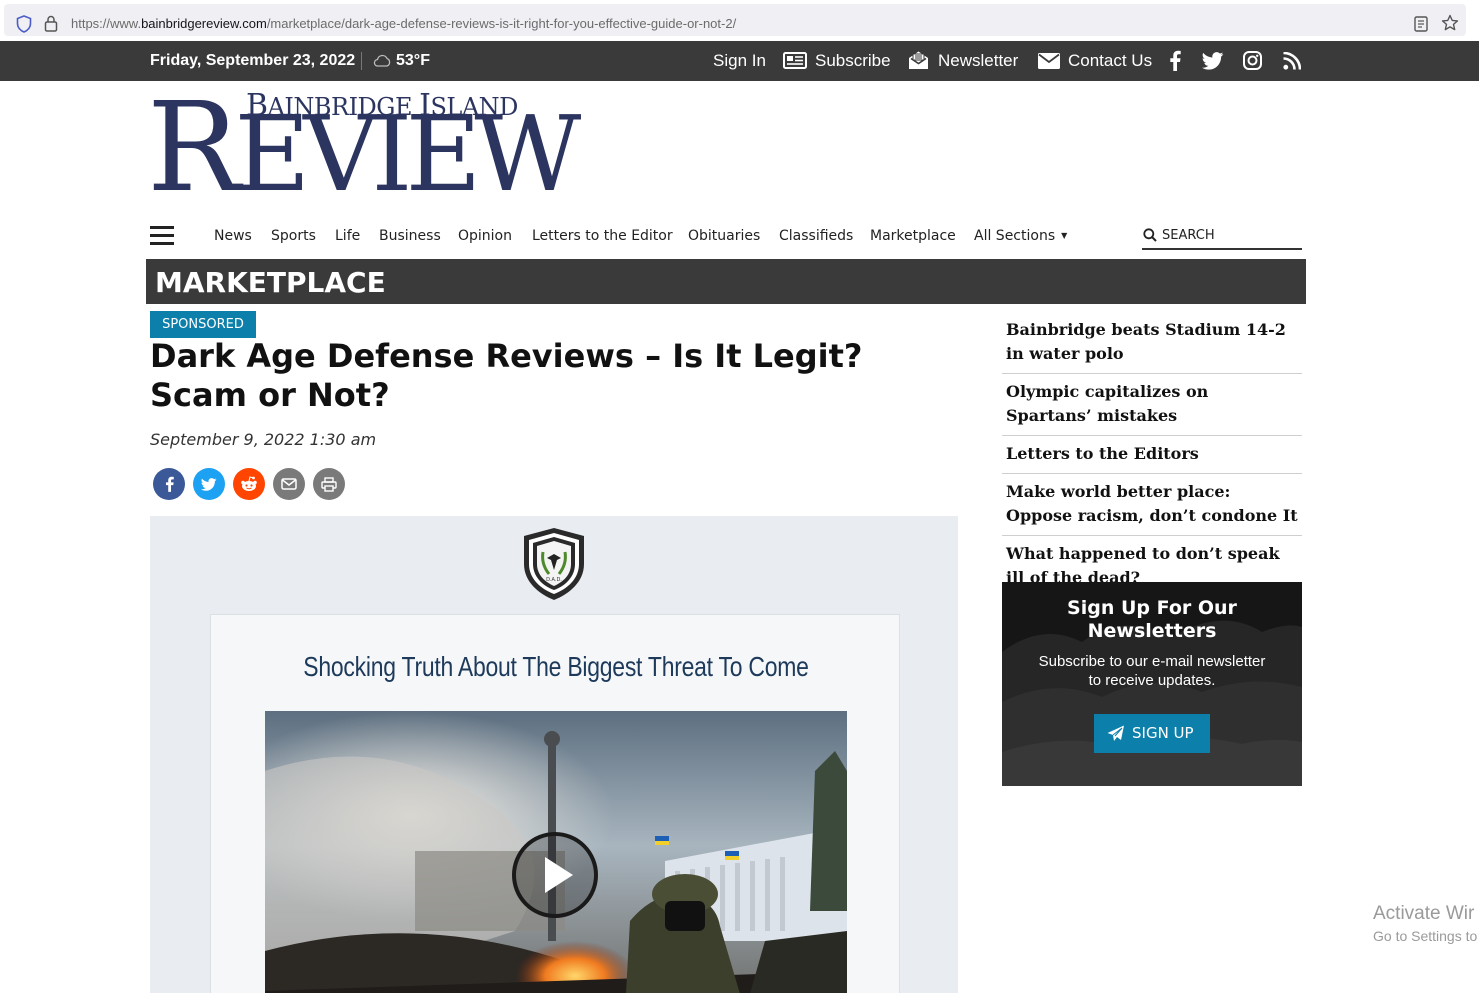 The image size is (1479, 993). I want to click on current-date: Friday, September 23, 2022, so click(253, 60).